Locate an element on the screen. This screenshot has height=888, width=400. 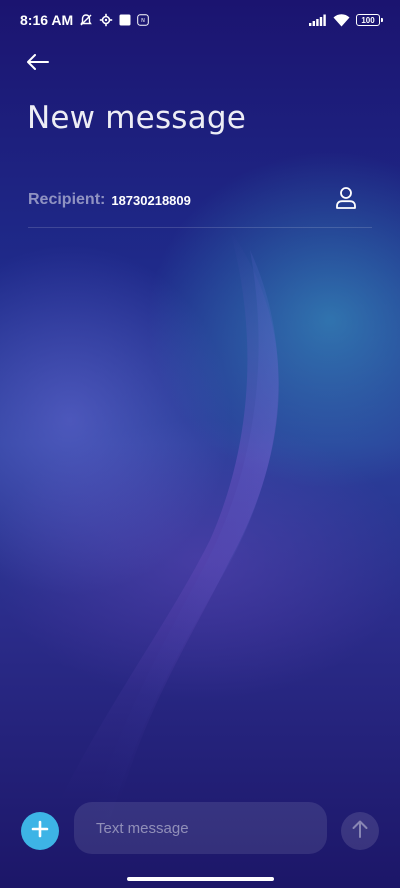
add-attachment-button is located at coordinates (40, 831).